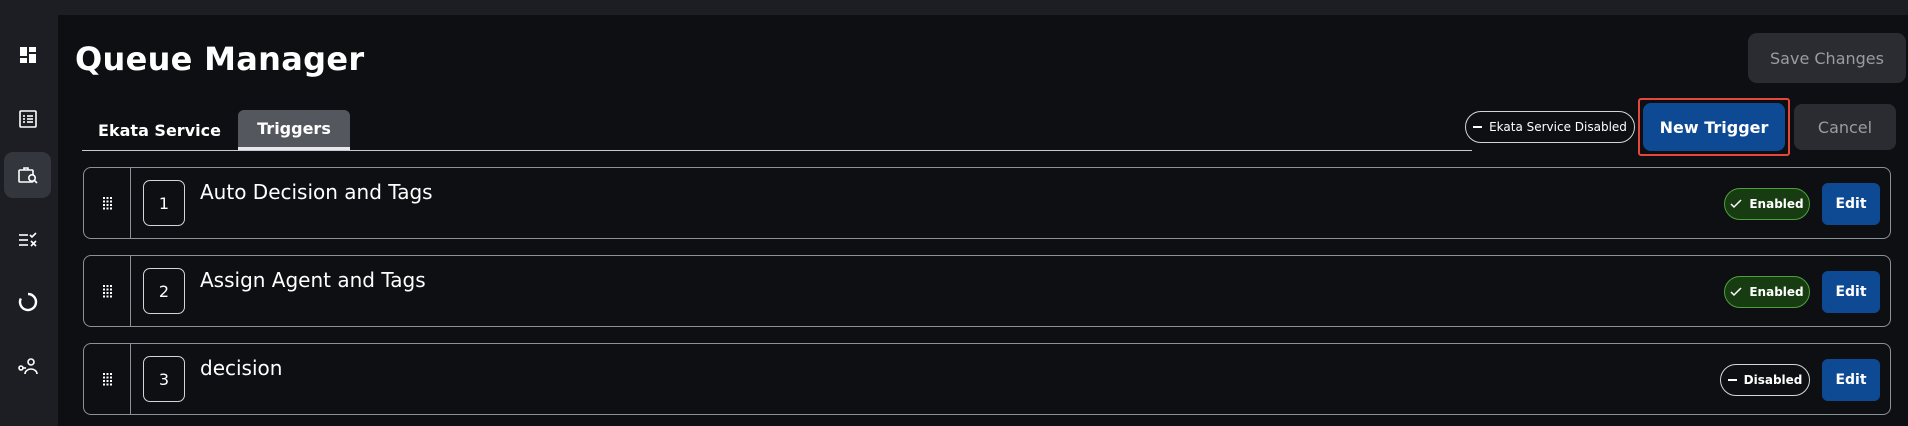  I want to click on tab-triggers: Triggers, so click(294, 130).